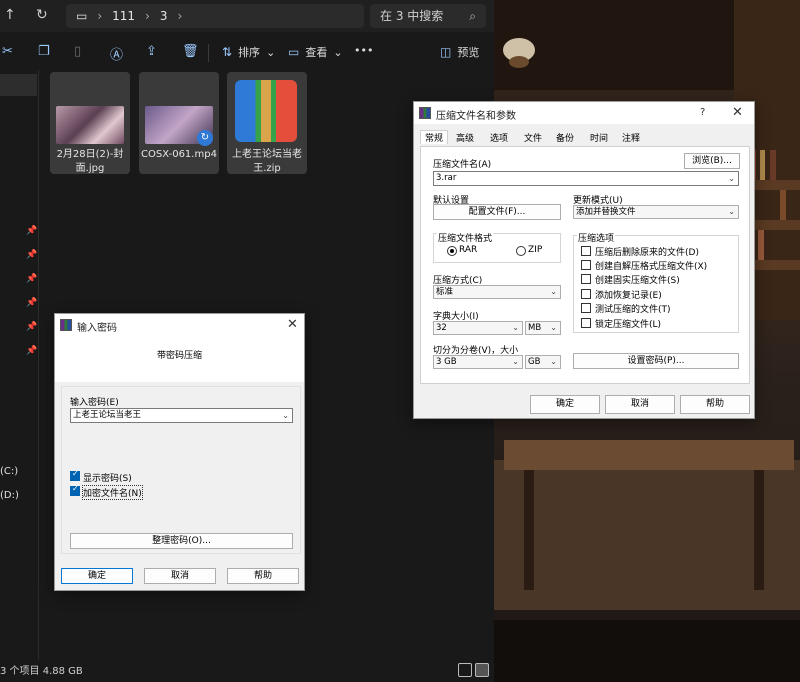 Image resolution: width=800 pixels, height=682 pixels. What do you see at coordinates (478, 328) in the screenshot?
I see `dict-size-select: 32 ⌄` at bounding box center [478, 328].